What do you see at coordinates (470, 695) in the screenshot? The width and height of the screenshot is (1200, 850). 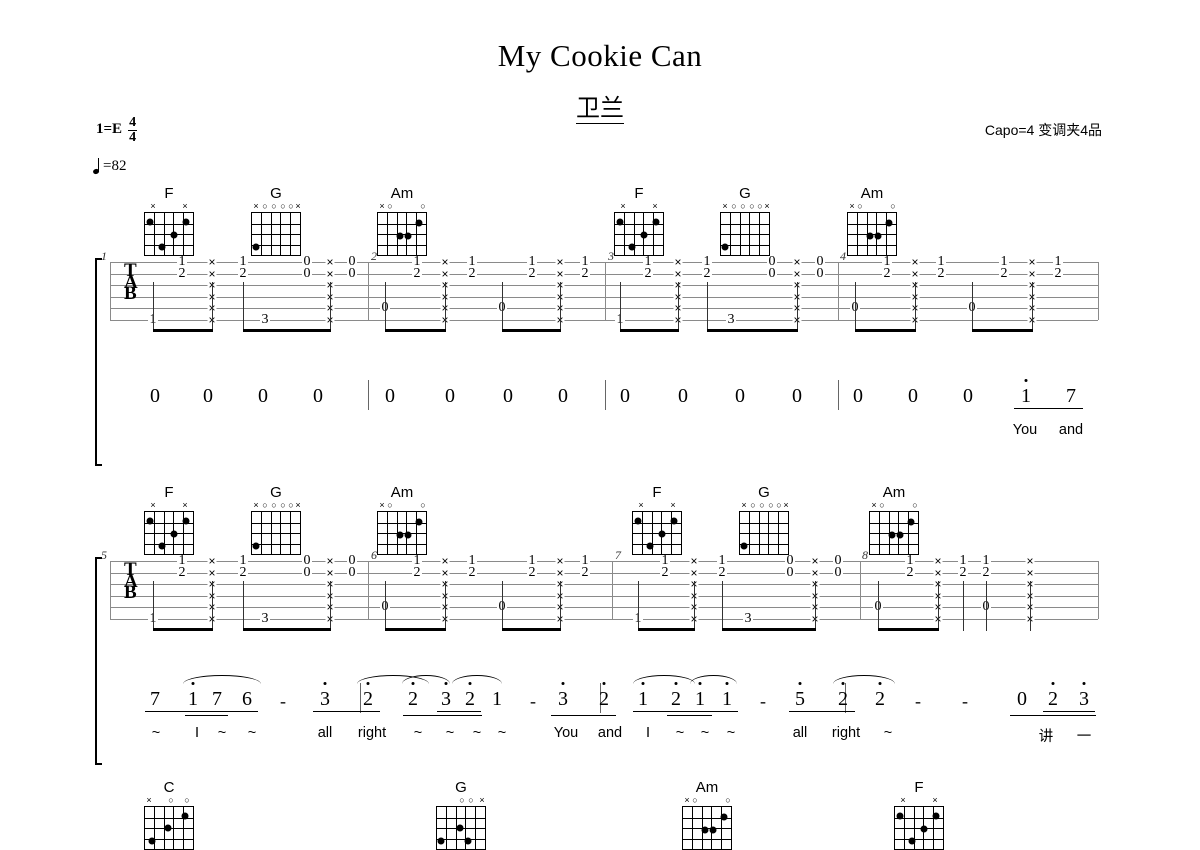 I see `jianpu-note: 2` at bounding box center [470, 695].